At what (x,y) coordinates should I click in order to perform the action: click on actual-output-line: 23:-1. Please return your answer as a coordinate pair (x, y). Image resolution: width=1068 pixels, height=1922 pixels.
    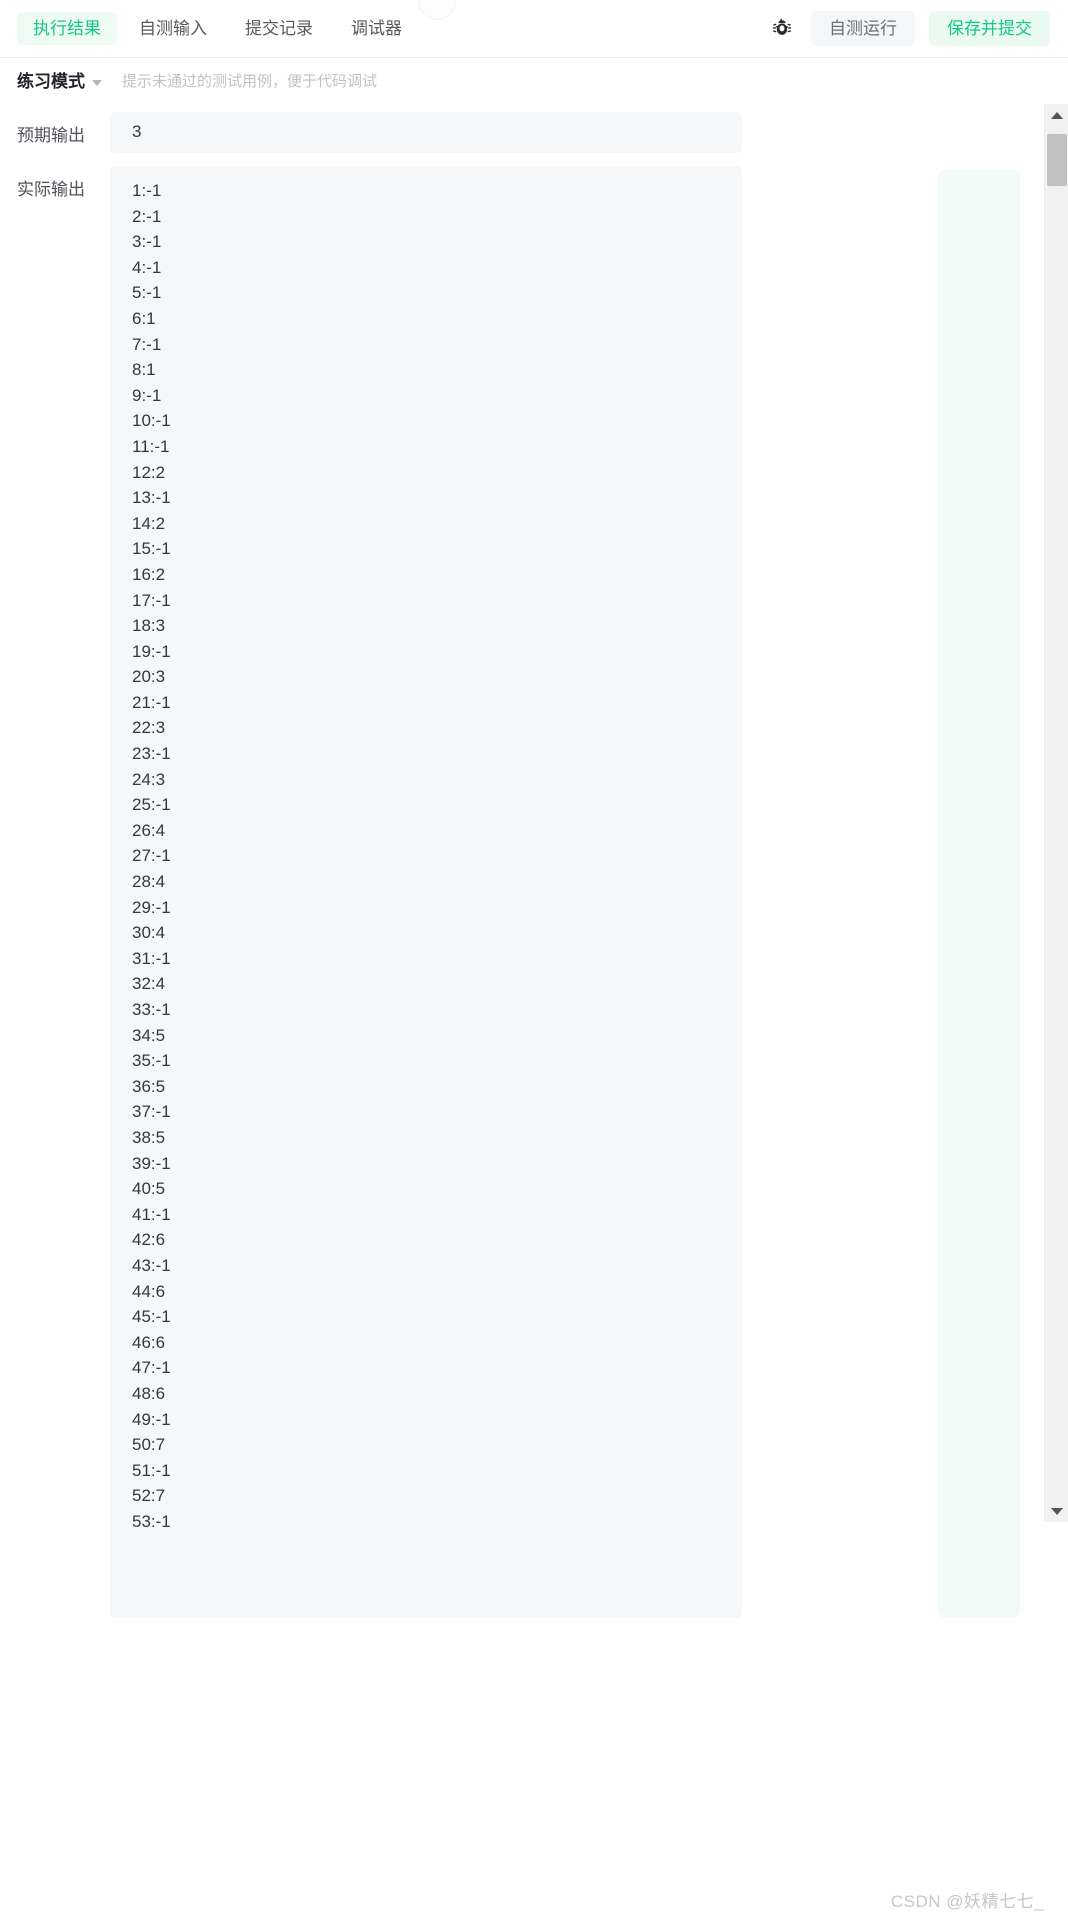
    Looking at the image, I should click on (151, 754).